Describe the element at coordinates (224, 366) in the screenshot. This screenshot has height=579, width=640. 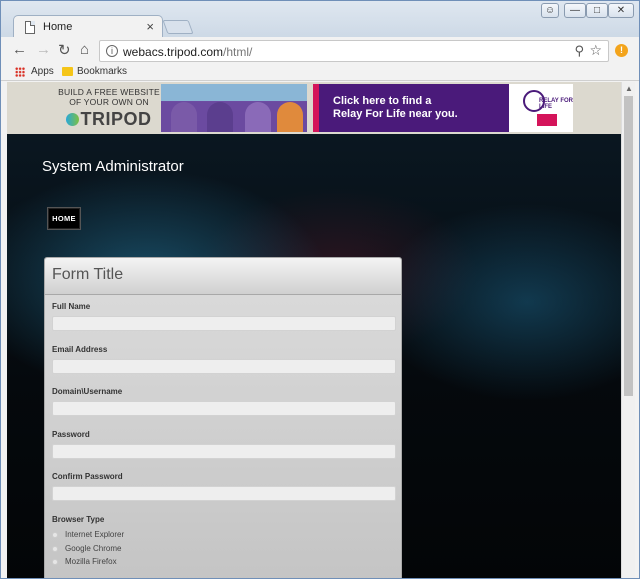
I see `email-input` at that location.